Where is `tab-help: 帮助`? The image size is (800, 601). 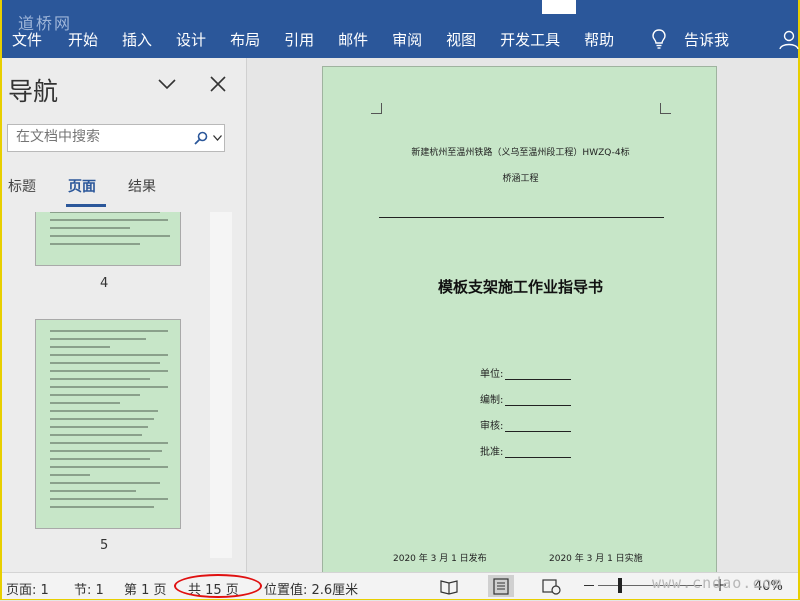
tab-help: 帮助 is located at coordinates (599, 39).